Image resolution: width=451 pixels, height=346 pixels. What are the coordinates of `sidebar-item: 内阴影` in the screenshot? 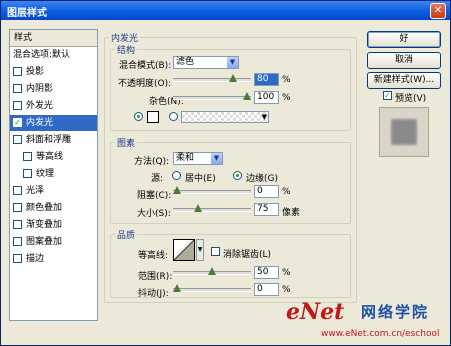 It's located at (53, 89).